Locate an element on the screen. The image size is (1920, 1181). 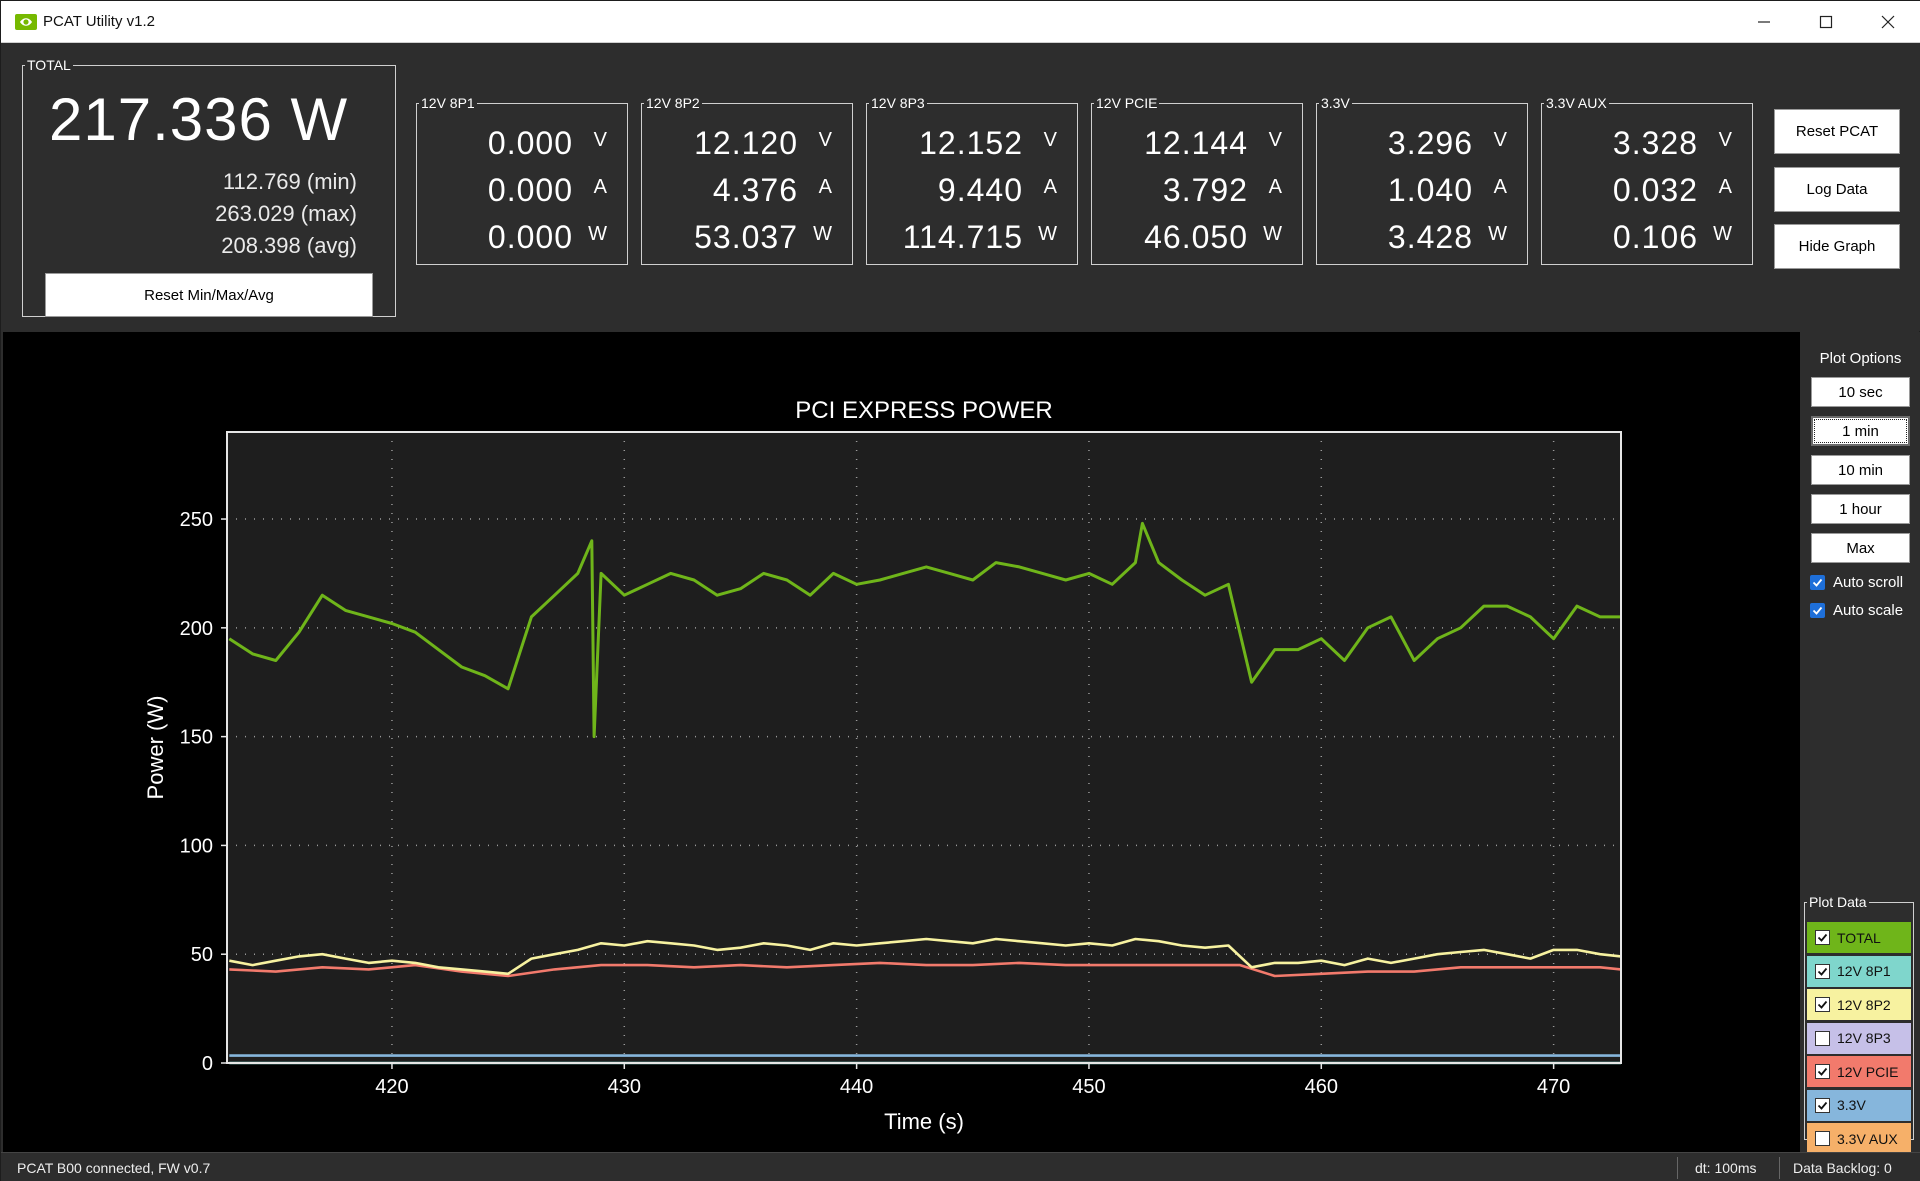
rail-current-value: 3.792 is located at coordinates (1205, 190).